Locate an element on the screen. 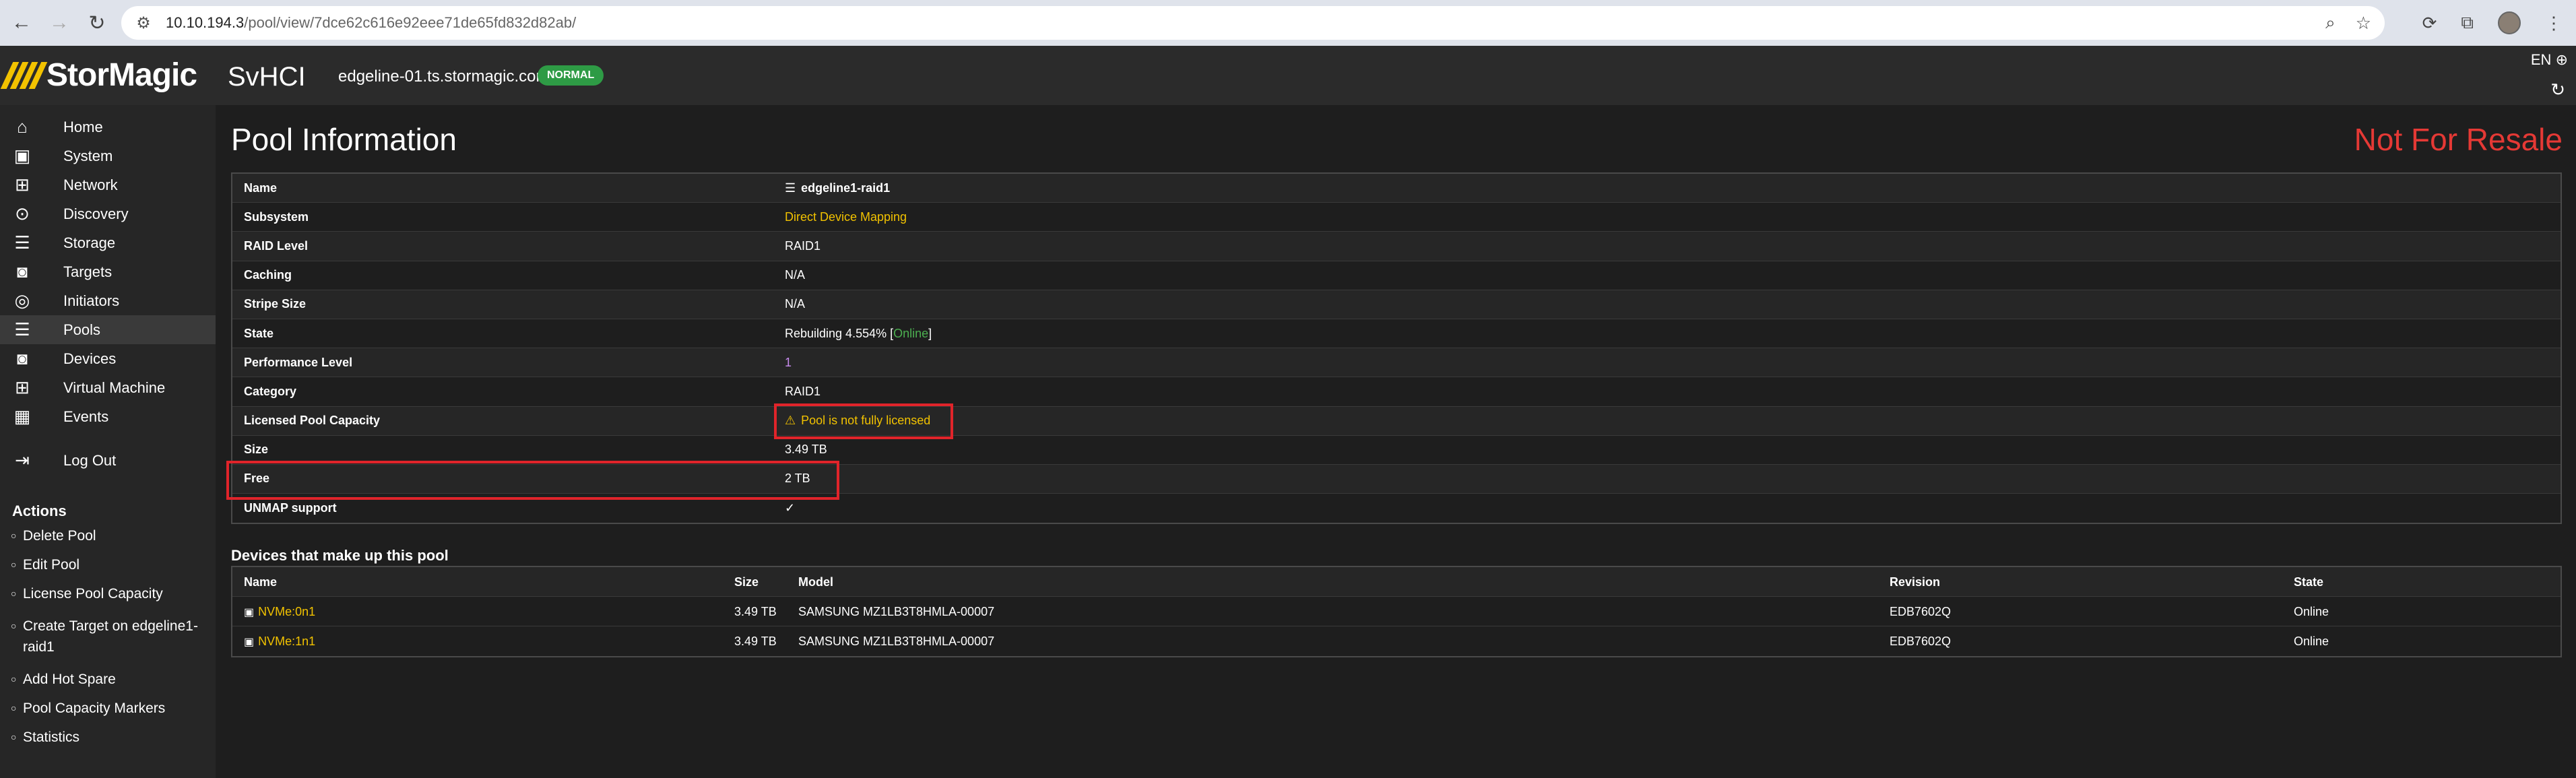  device-revision: EDB7602Q is located at coordinates (1921, 642).